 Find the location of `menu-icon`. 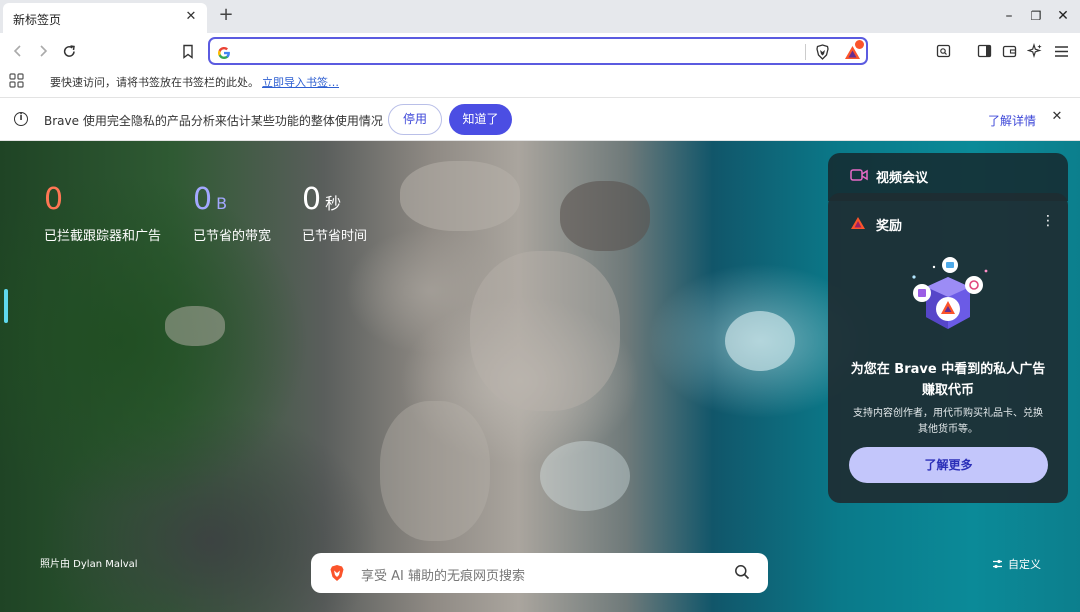

menu-icon is located at coordinates (1061, 51).